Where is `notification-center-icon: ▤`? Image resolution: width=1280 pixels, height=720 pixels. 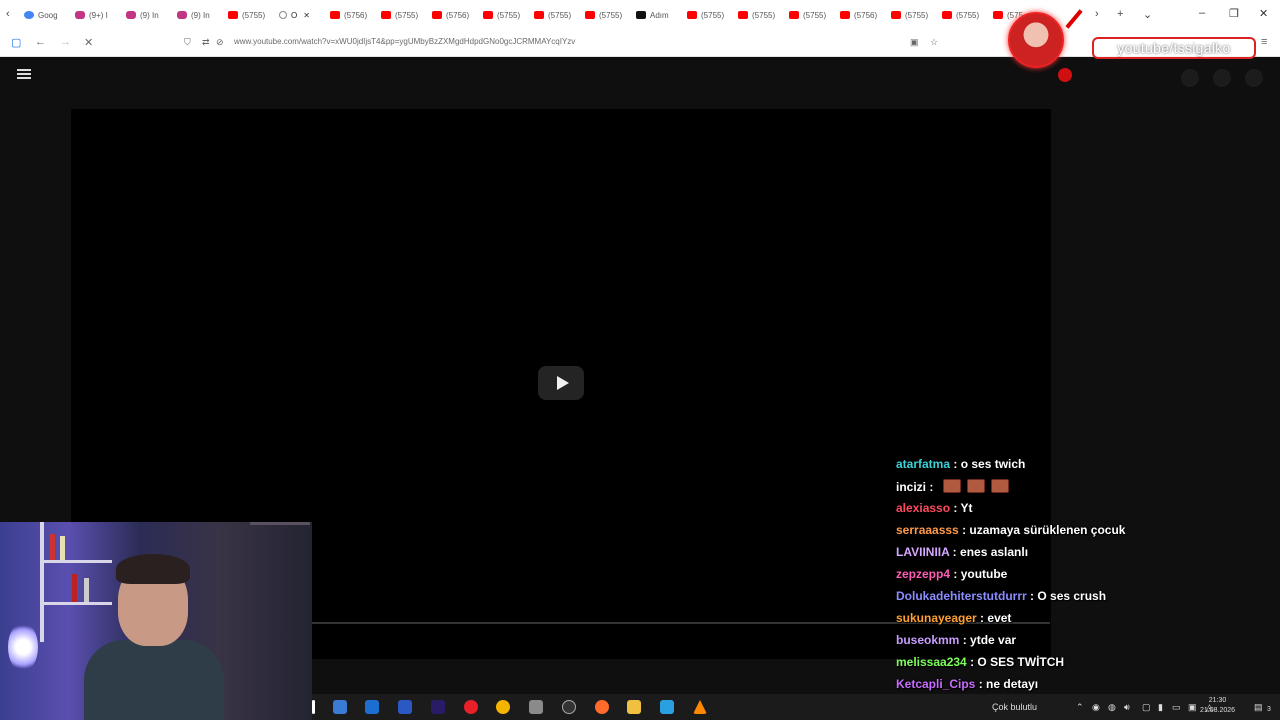
notification-center-icon: ▤ is located at coordinates (1258, 707).